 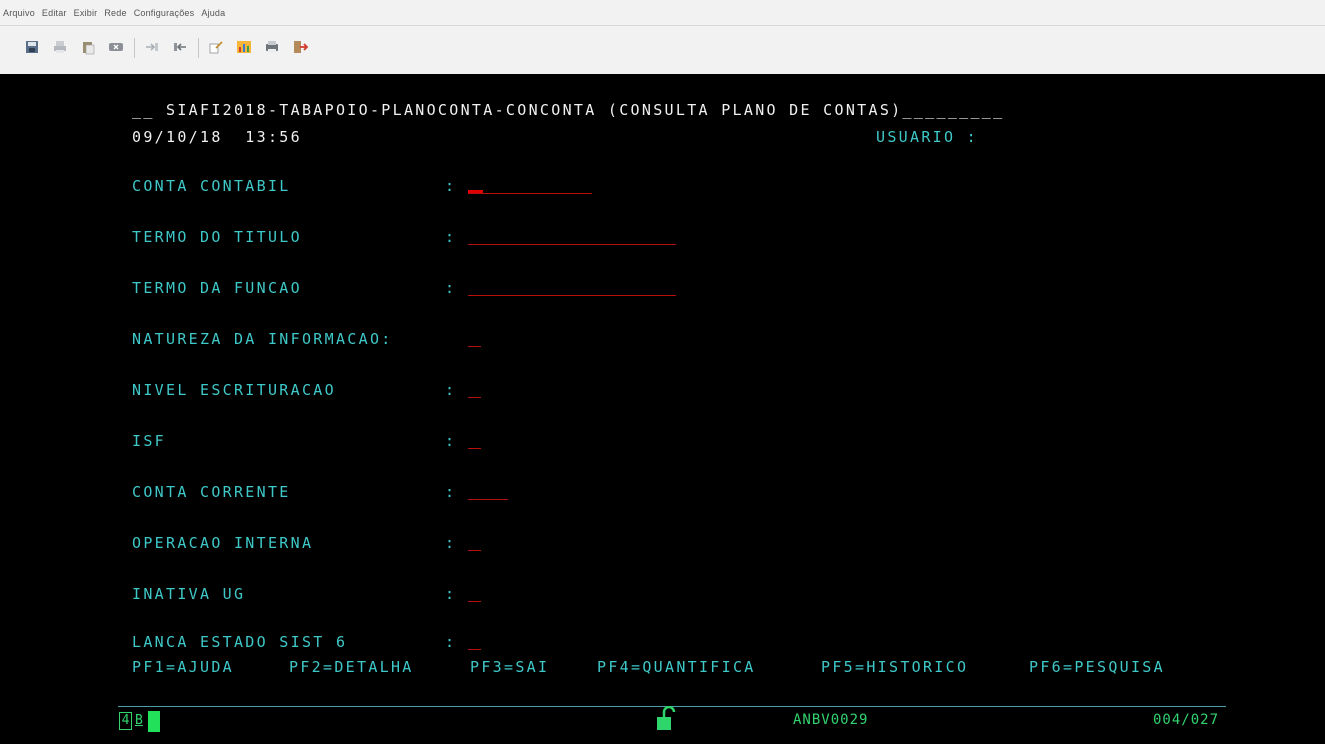 What do you see at coordinates (139, 720) in the screenshot?
I see `status-indicator-b: B` at bounding box center [139, 720].